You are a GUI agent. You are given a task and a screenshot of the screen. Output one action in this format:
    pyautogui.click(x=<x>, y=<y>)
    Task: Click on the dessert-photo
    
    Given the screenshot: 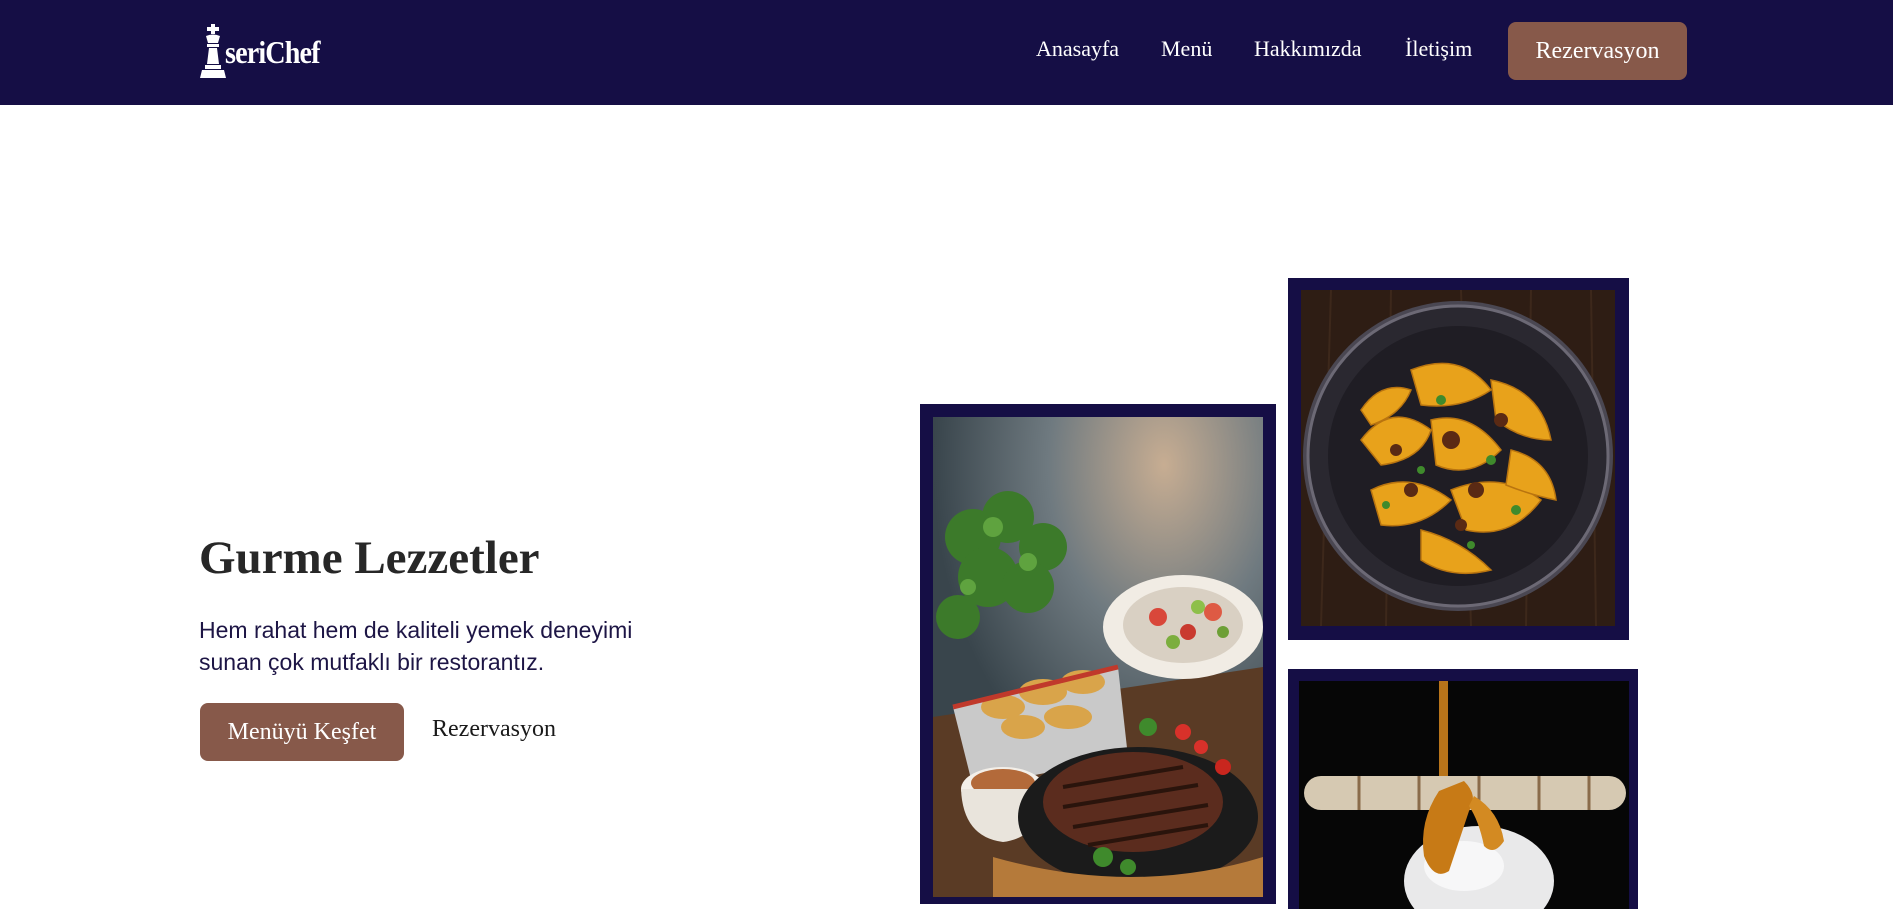 What is the action you would take?
    pyautogui.click(x=1464, y=795)
    